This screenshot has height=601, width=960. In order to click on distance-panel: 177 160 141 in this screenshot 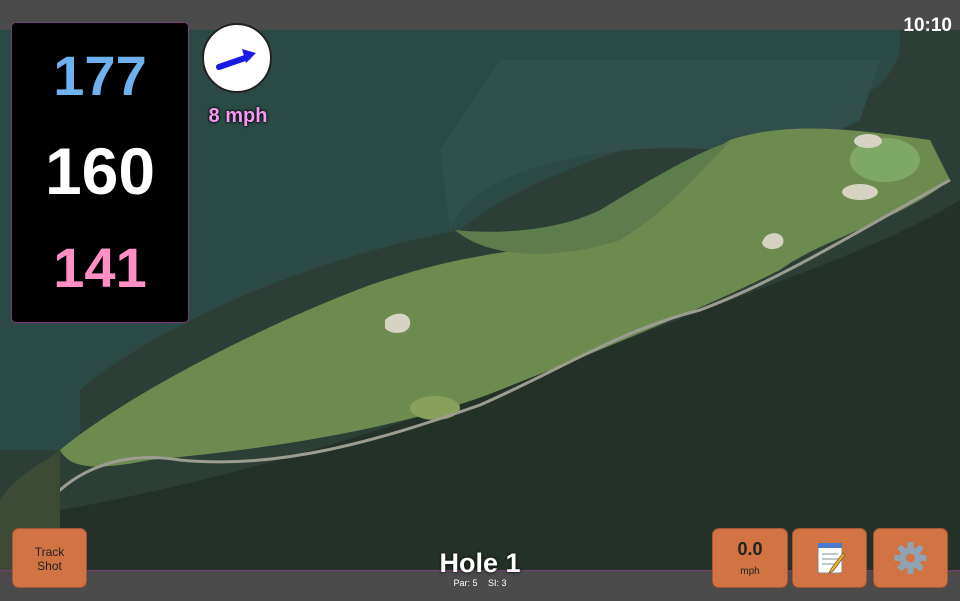, I will do `click(100, 172)`.